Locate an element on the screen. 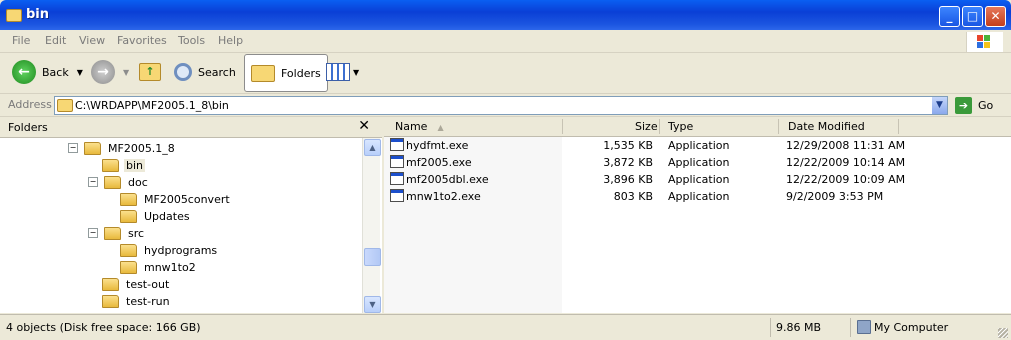  folders-pane-header: Folders ✕ is located at coordinates (191, 127).